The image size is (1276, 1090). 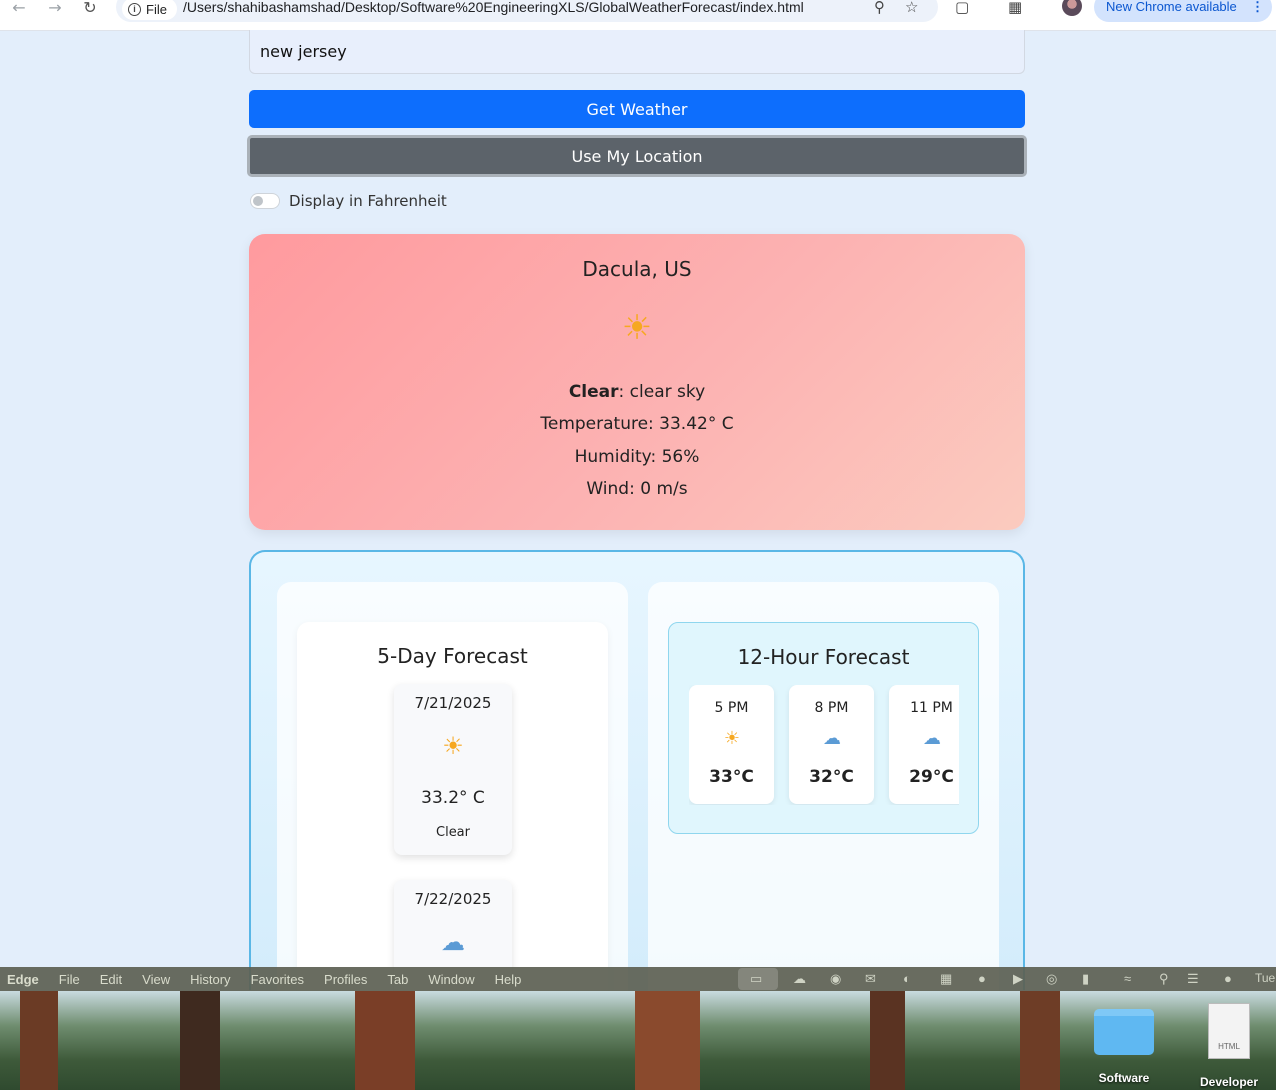 I want to click on desktop-item-label: Developer, so click(x=1229, y=1082).